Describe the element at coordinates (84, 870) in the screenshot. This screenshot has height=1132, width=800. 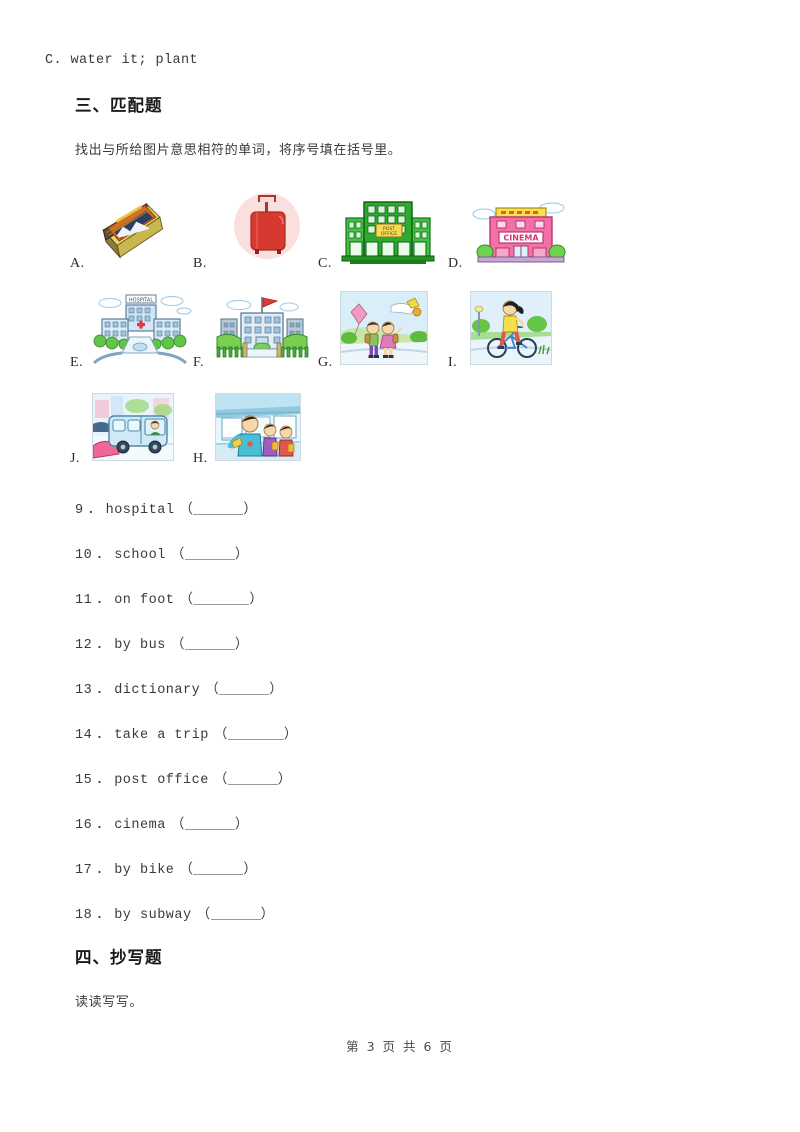
I see `question-number: 17` at that location.